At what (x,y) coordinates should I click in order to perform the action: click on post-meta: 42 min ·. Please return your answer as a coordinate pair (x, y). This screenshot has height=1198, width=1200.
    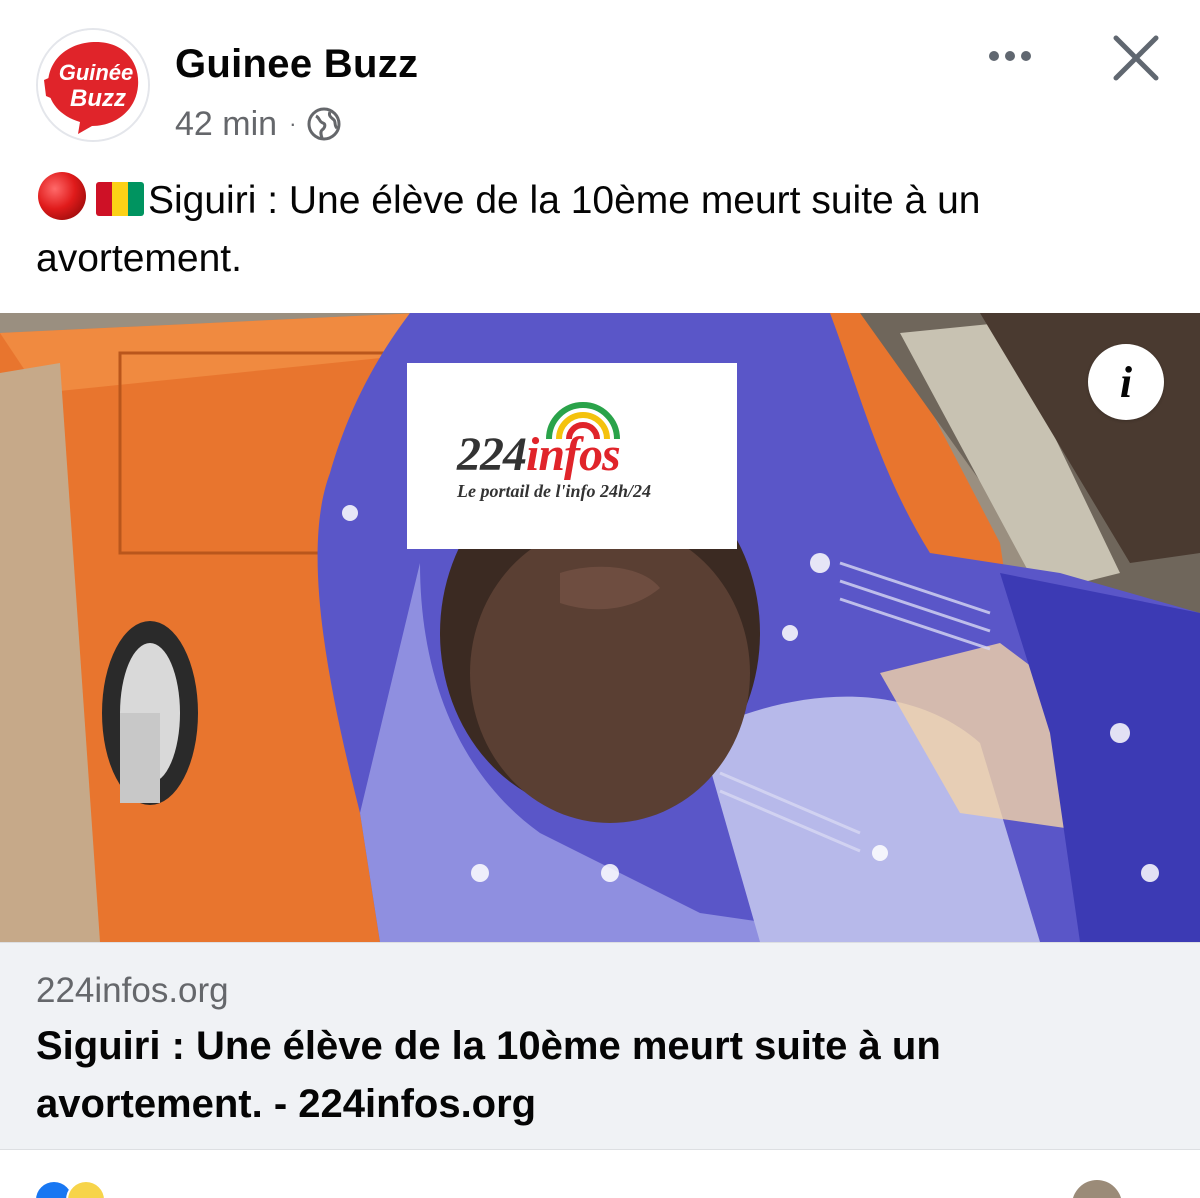
    Looking at the image, I should click on (258, 124).